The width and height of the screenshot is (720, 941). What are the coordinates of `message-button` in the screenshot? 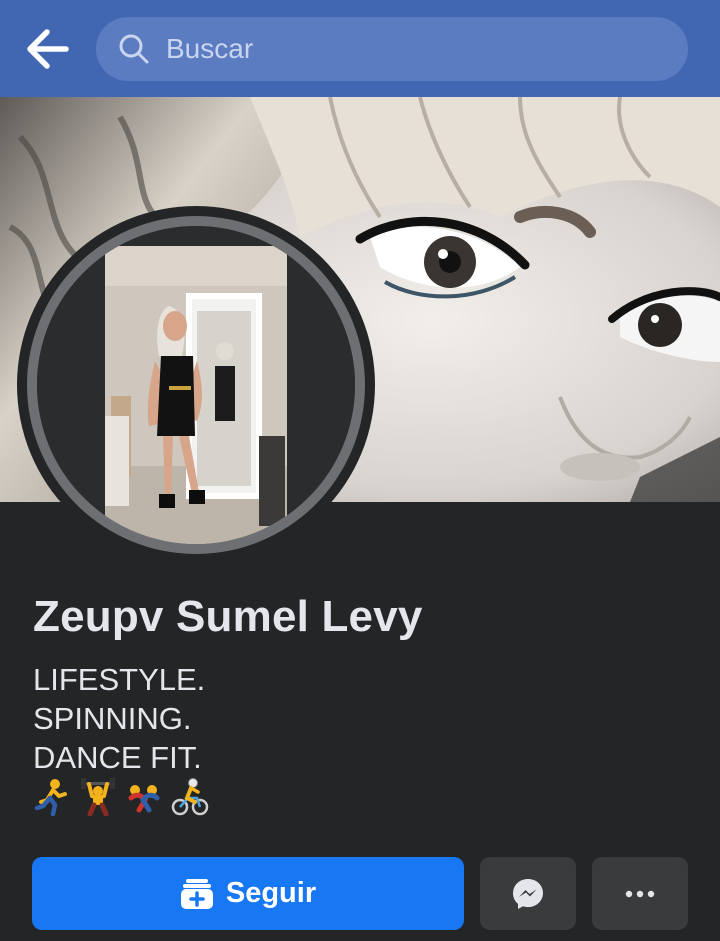 It's located at (528, 893).